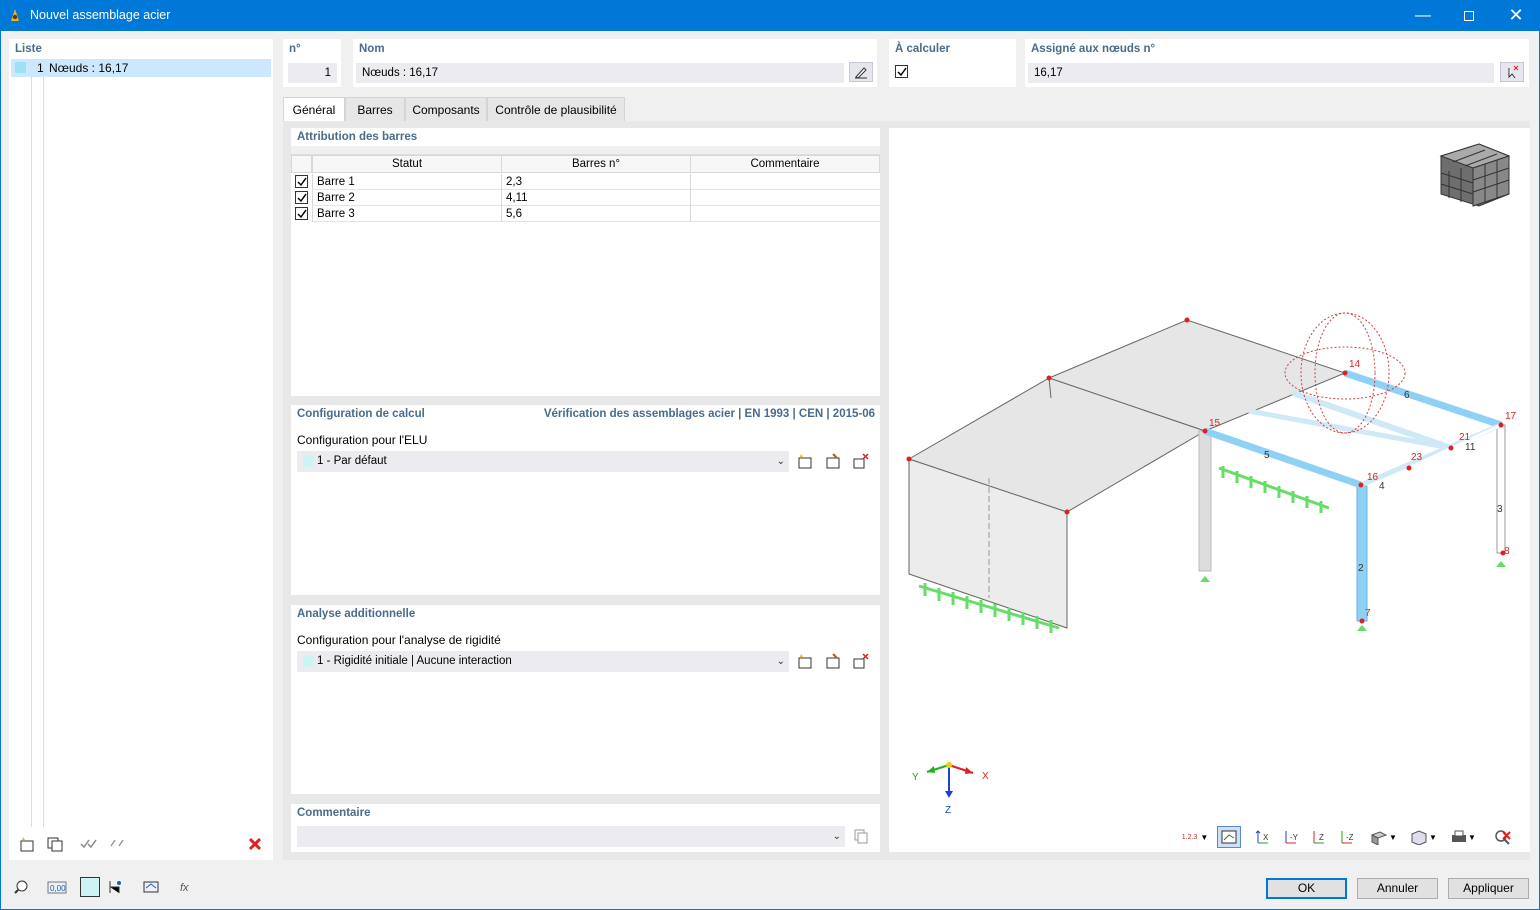 This screenshot has width=1540, height=910. What do you see at coordinates (1263, 837) in the screenshot?
I see `view-x-button: X` at bounding box center [1263, 837].